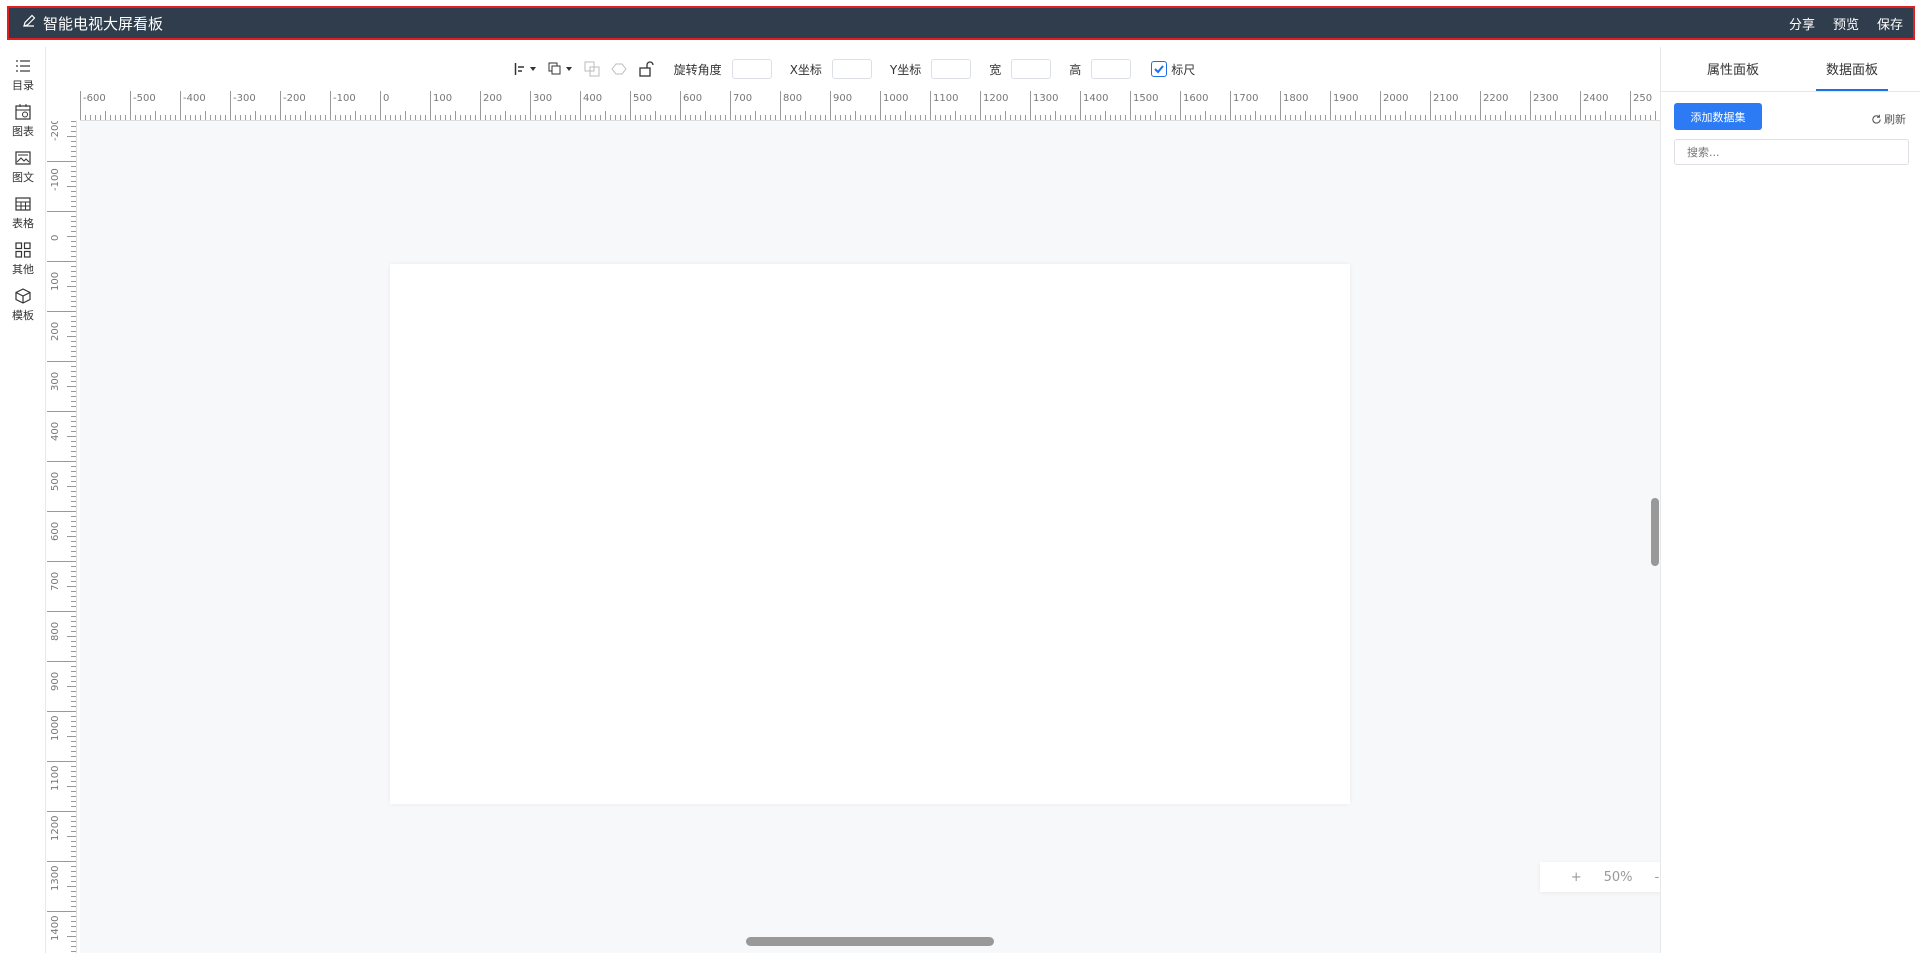  Describe the element at coordinates (561, 69) in the screenshot. I see `layer-dropdown` at that location.